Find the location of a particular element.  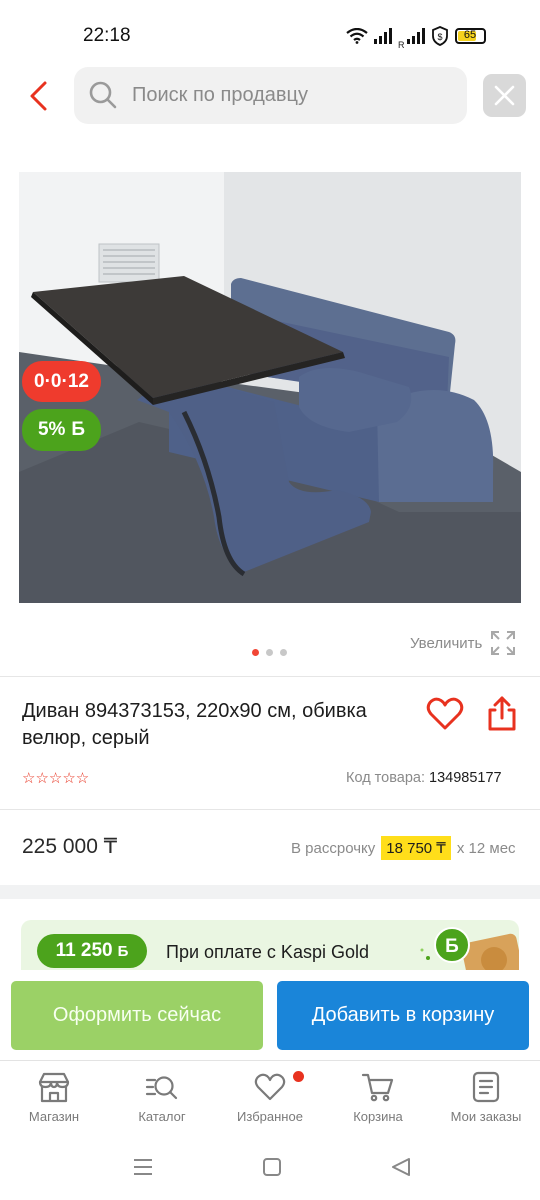

product-sku: Код товара: 134985177 is located at coordinates (424, 778).